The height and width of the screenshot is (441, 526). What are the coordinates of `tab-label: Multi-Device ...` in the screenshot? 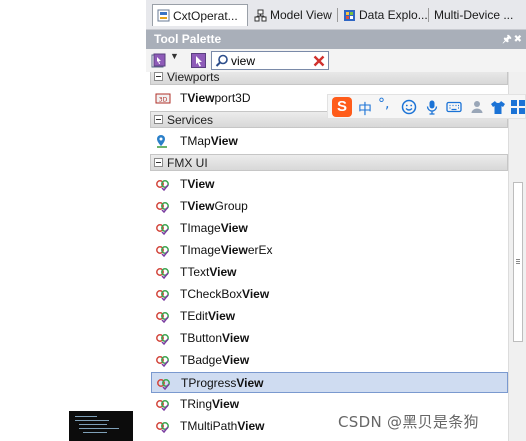 It's located at (474, 15).